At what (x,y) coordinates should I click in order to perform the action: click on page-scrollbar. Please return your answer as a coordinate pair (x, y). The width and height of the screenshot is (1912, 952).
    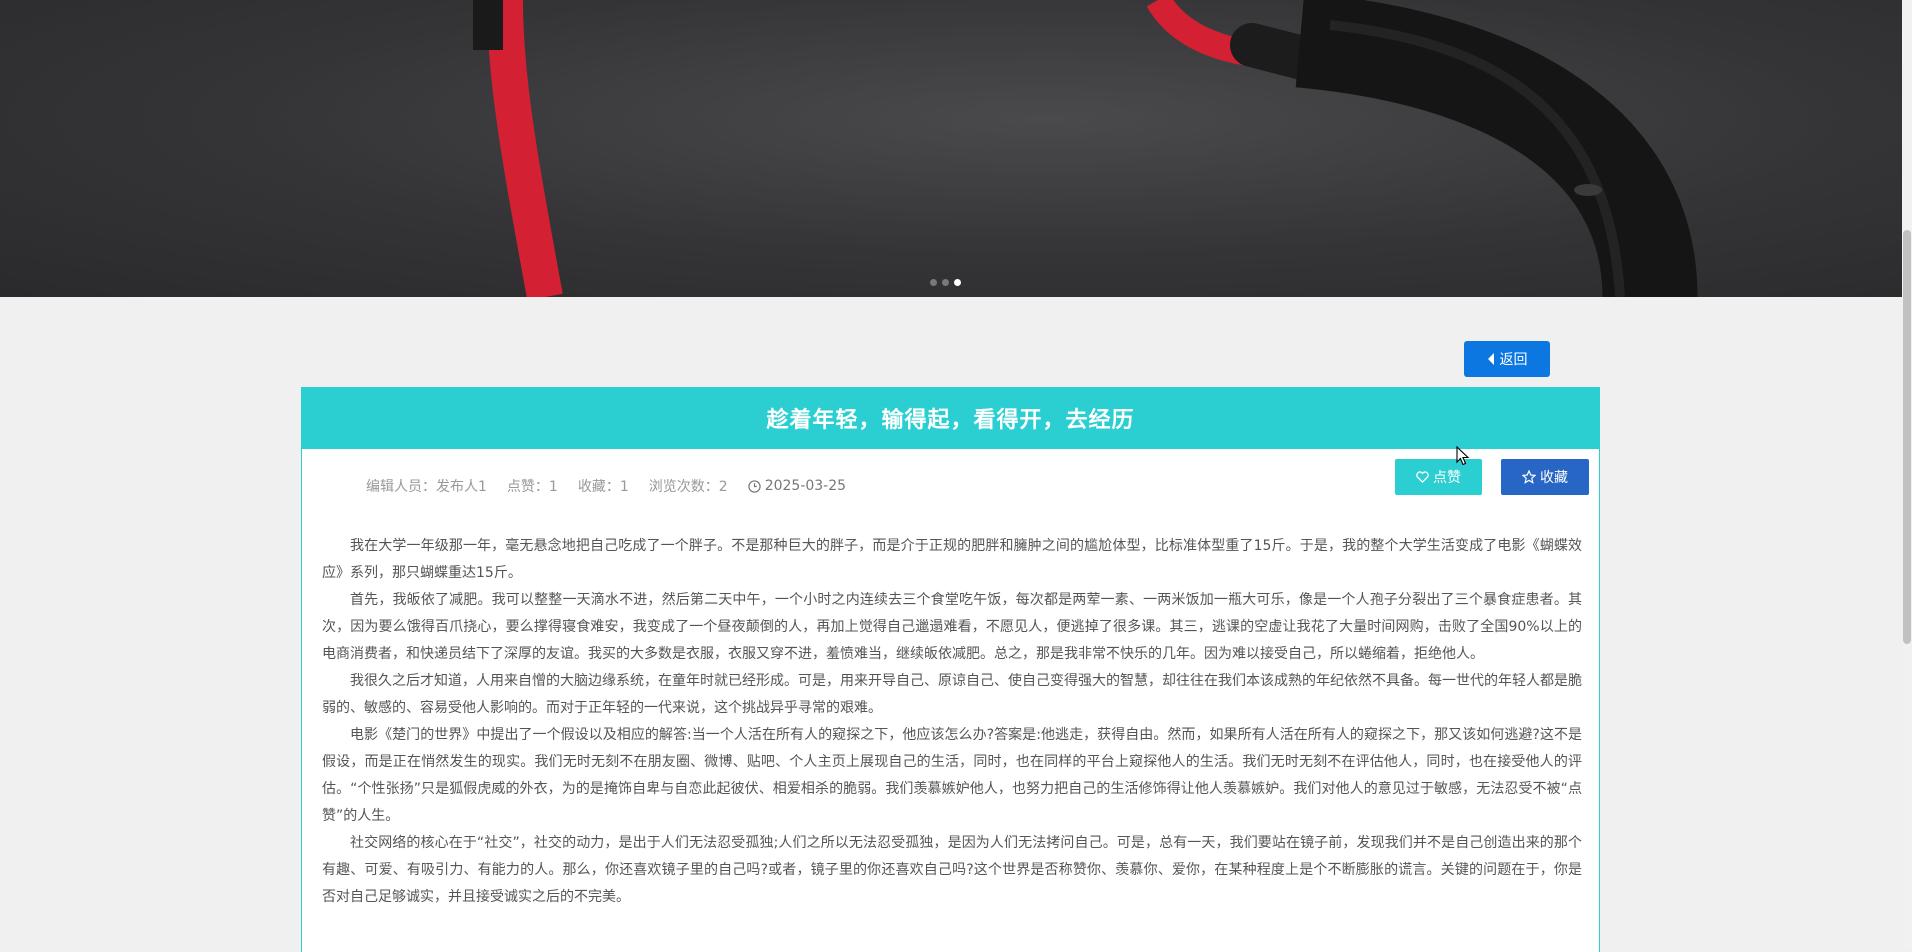
    Looking at the image, I should click on (1907, 474).